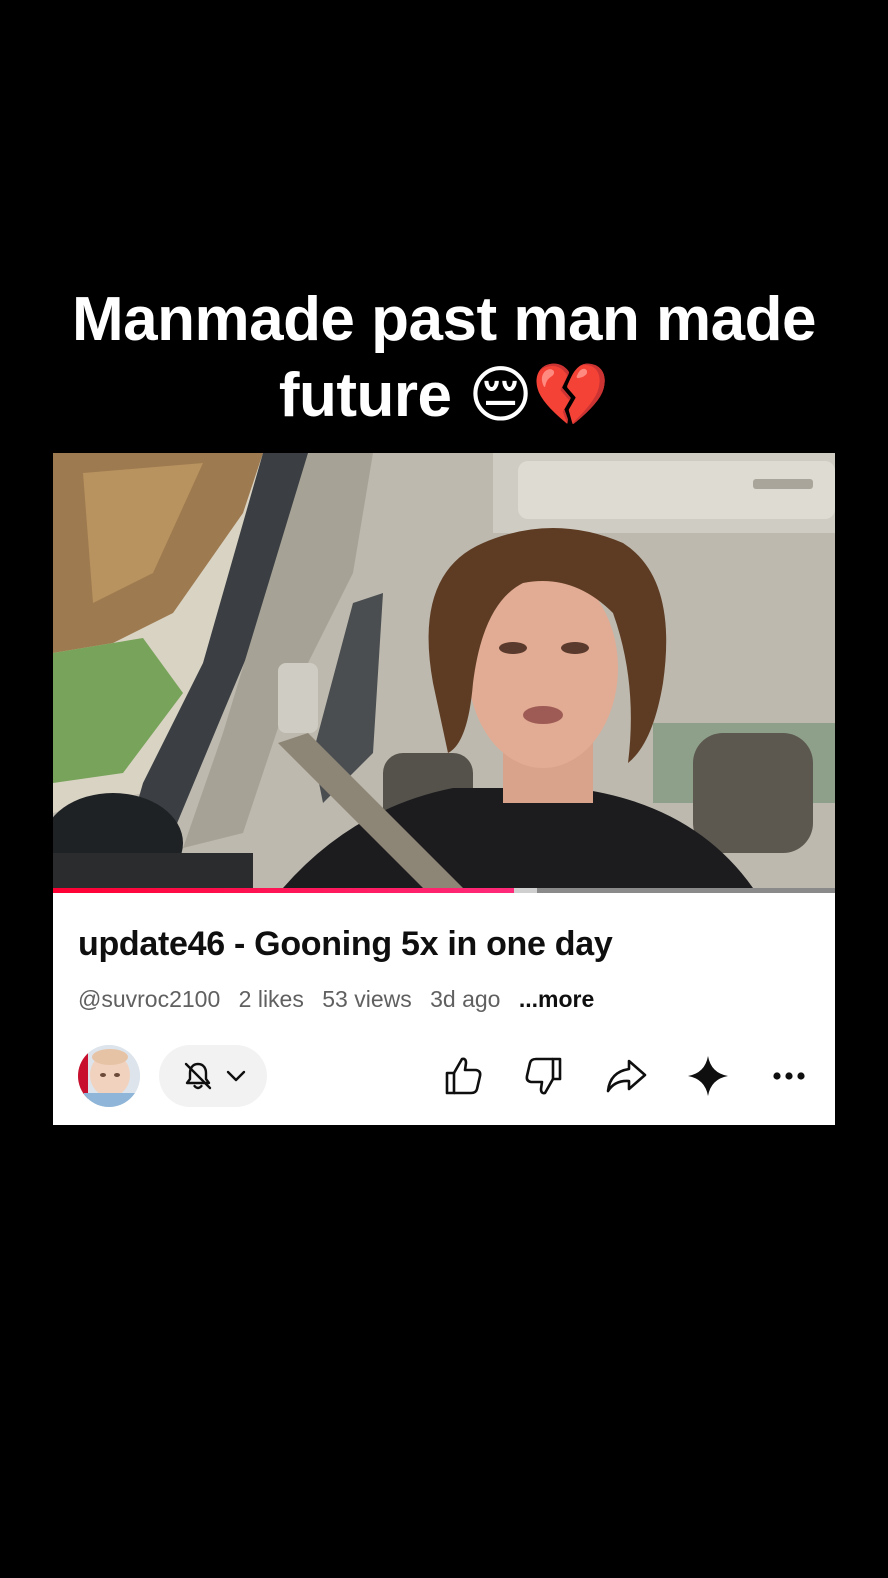 This screenshot has width=888, height=1578. Describe the element at coordinates (345, 944) in the screenshot. I see `video-title: update46 - Gooning 5x in one day` at that location.